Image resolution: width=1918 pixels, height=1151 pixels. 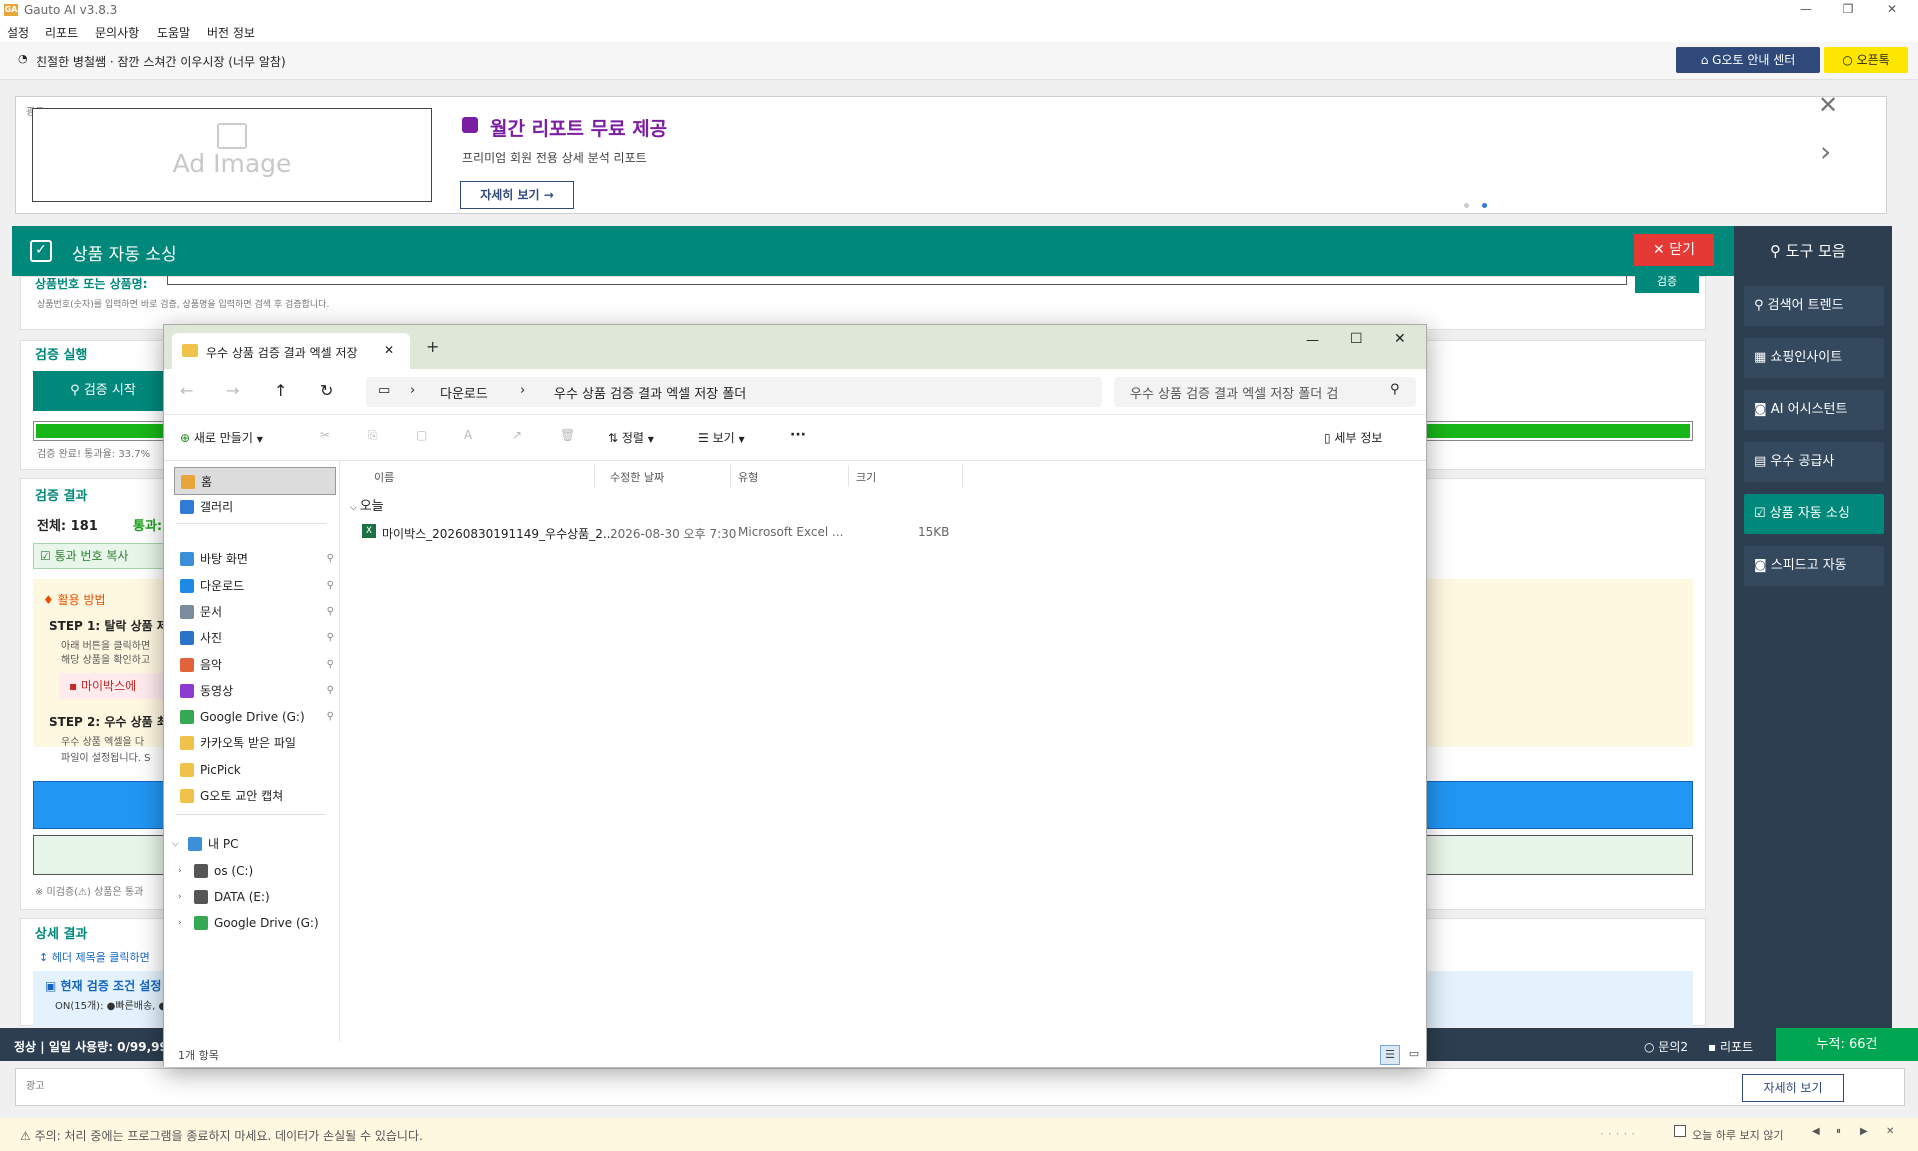 What do you see at coordinates (1484, 205) in the screenshot?
I see `ad-dot-active` at bounding box center [1484, 205].